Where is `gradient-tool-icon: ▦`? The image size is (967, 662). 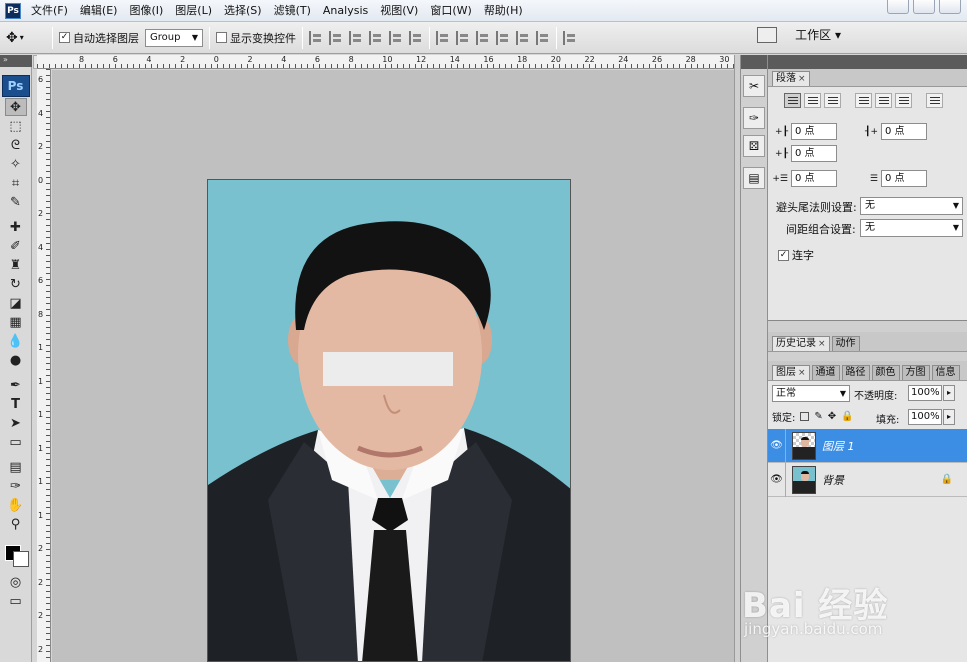
gradient-tool-icon: ▦ is located at coordinates (16, 322).